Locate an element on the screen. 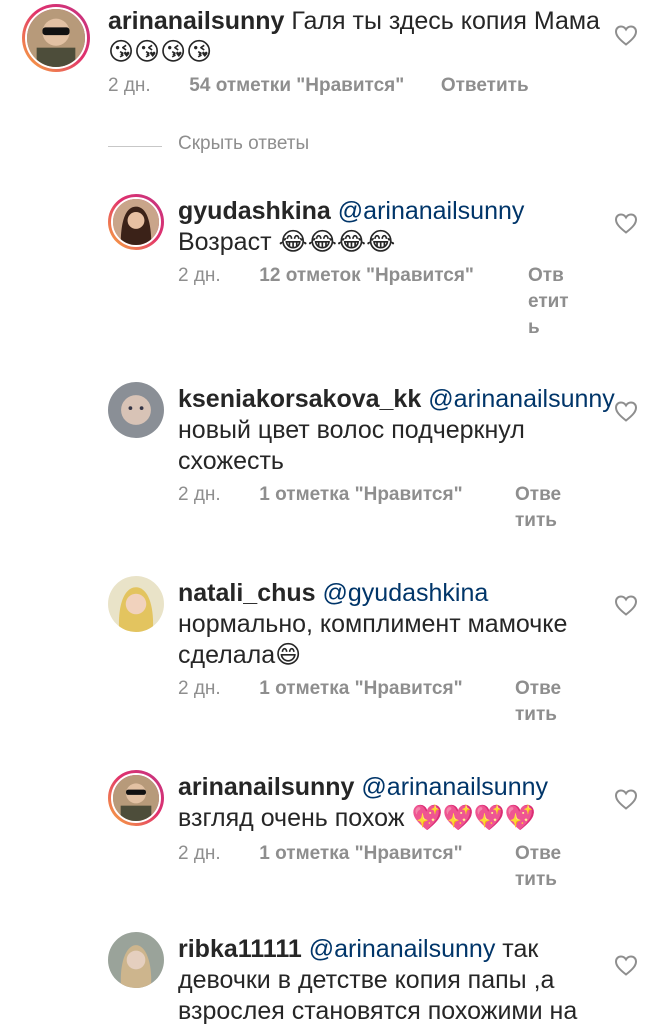 The width and height of the screenshot is (660, 1024). comment-username: ribka11111 is located at coordinates (240, 949).